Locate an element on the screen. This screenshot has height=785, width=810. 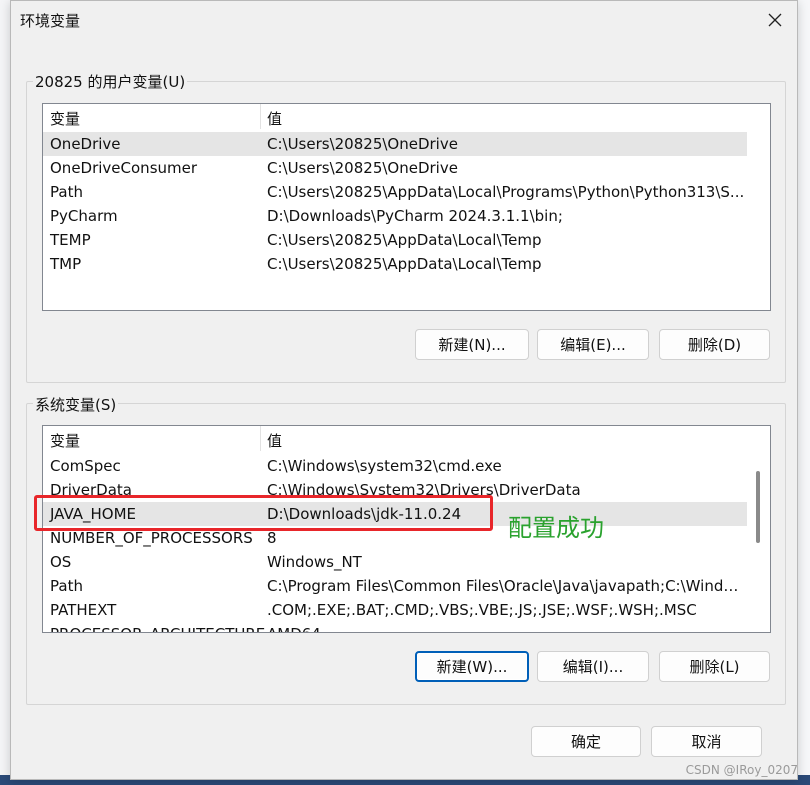
highlight-box is located at coordinates (263, 513).